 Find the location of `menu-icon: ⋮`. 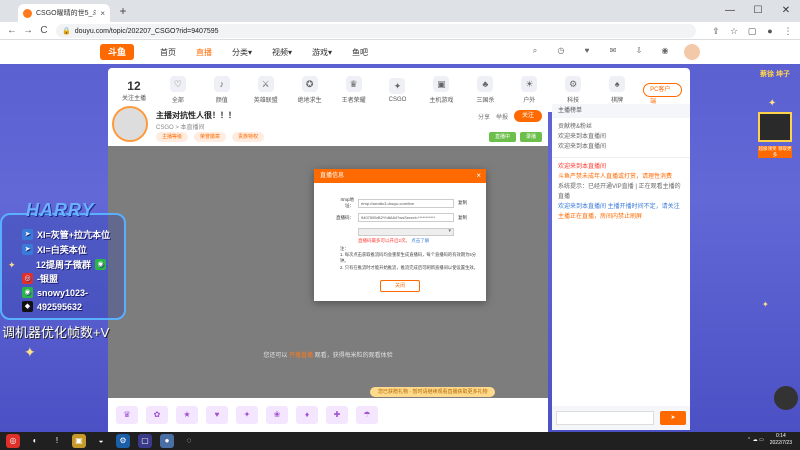

menu-icon: ⋮ is located at coordinates (788, 31).